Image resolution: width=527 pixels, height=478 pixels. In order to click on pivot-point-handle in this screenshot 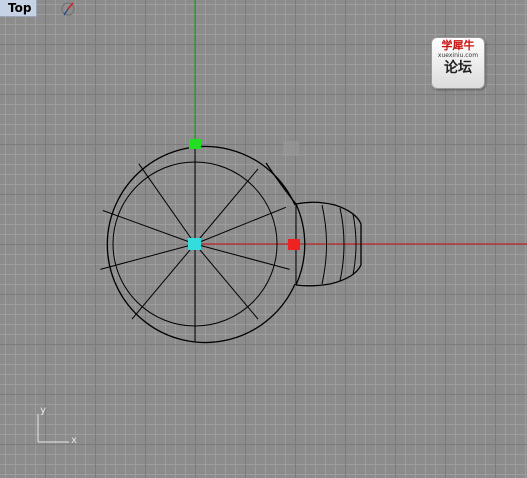, I will do `click(194, 244)`.